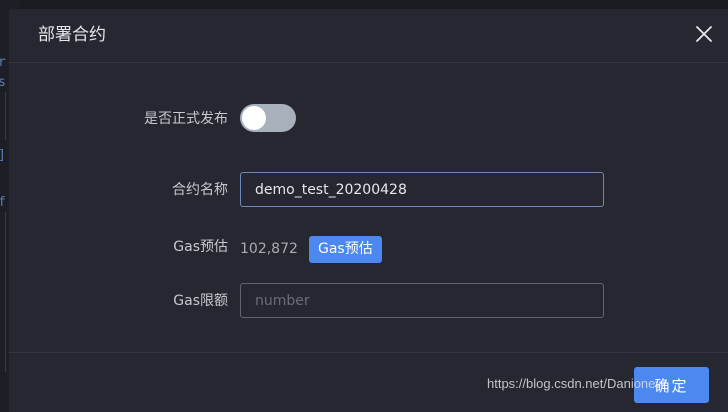 The width and height of the screenshot is (728, 412). Describe the element at coordinates (200, 190) in the screenshot. I see `contract-name-label: 合约名称` at that location.